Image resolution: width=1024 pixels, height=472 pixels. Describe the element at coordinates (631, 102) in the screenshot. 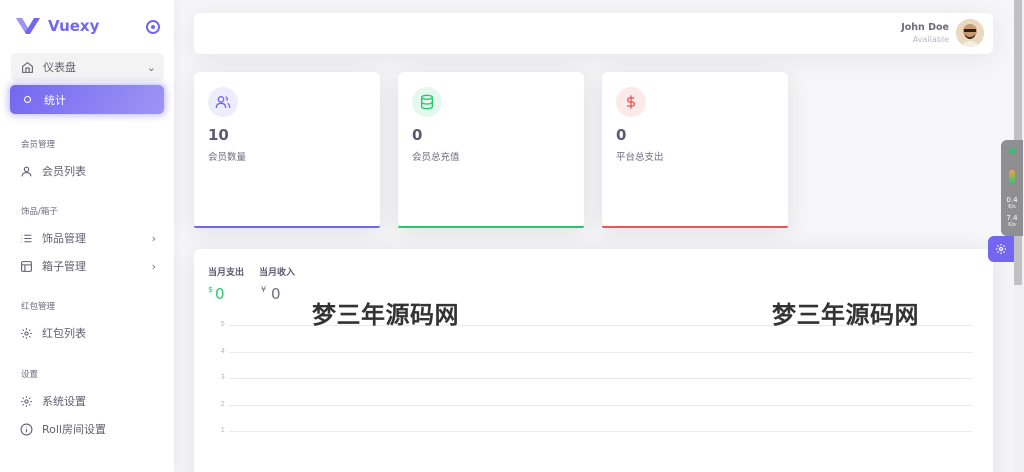

I see `dollar-icon` at that location.